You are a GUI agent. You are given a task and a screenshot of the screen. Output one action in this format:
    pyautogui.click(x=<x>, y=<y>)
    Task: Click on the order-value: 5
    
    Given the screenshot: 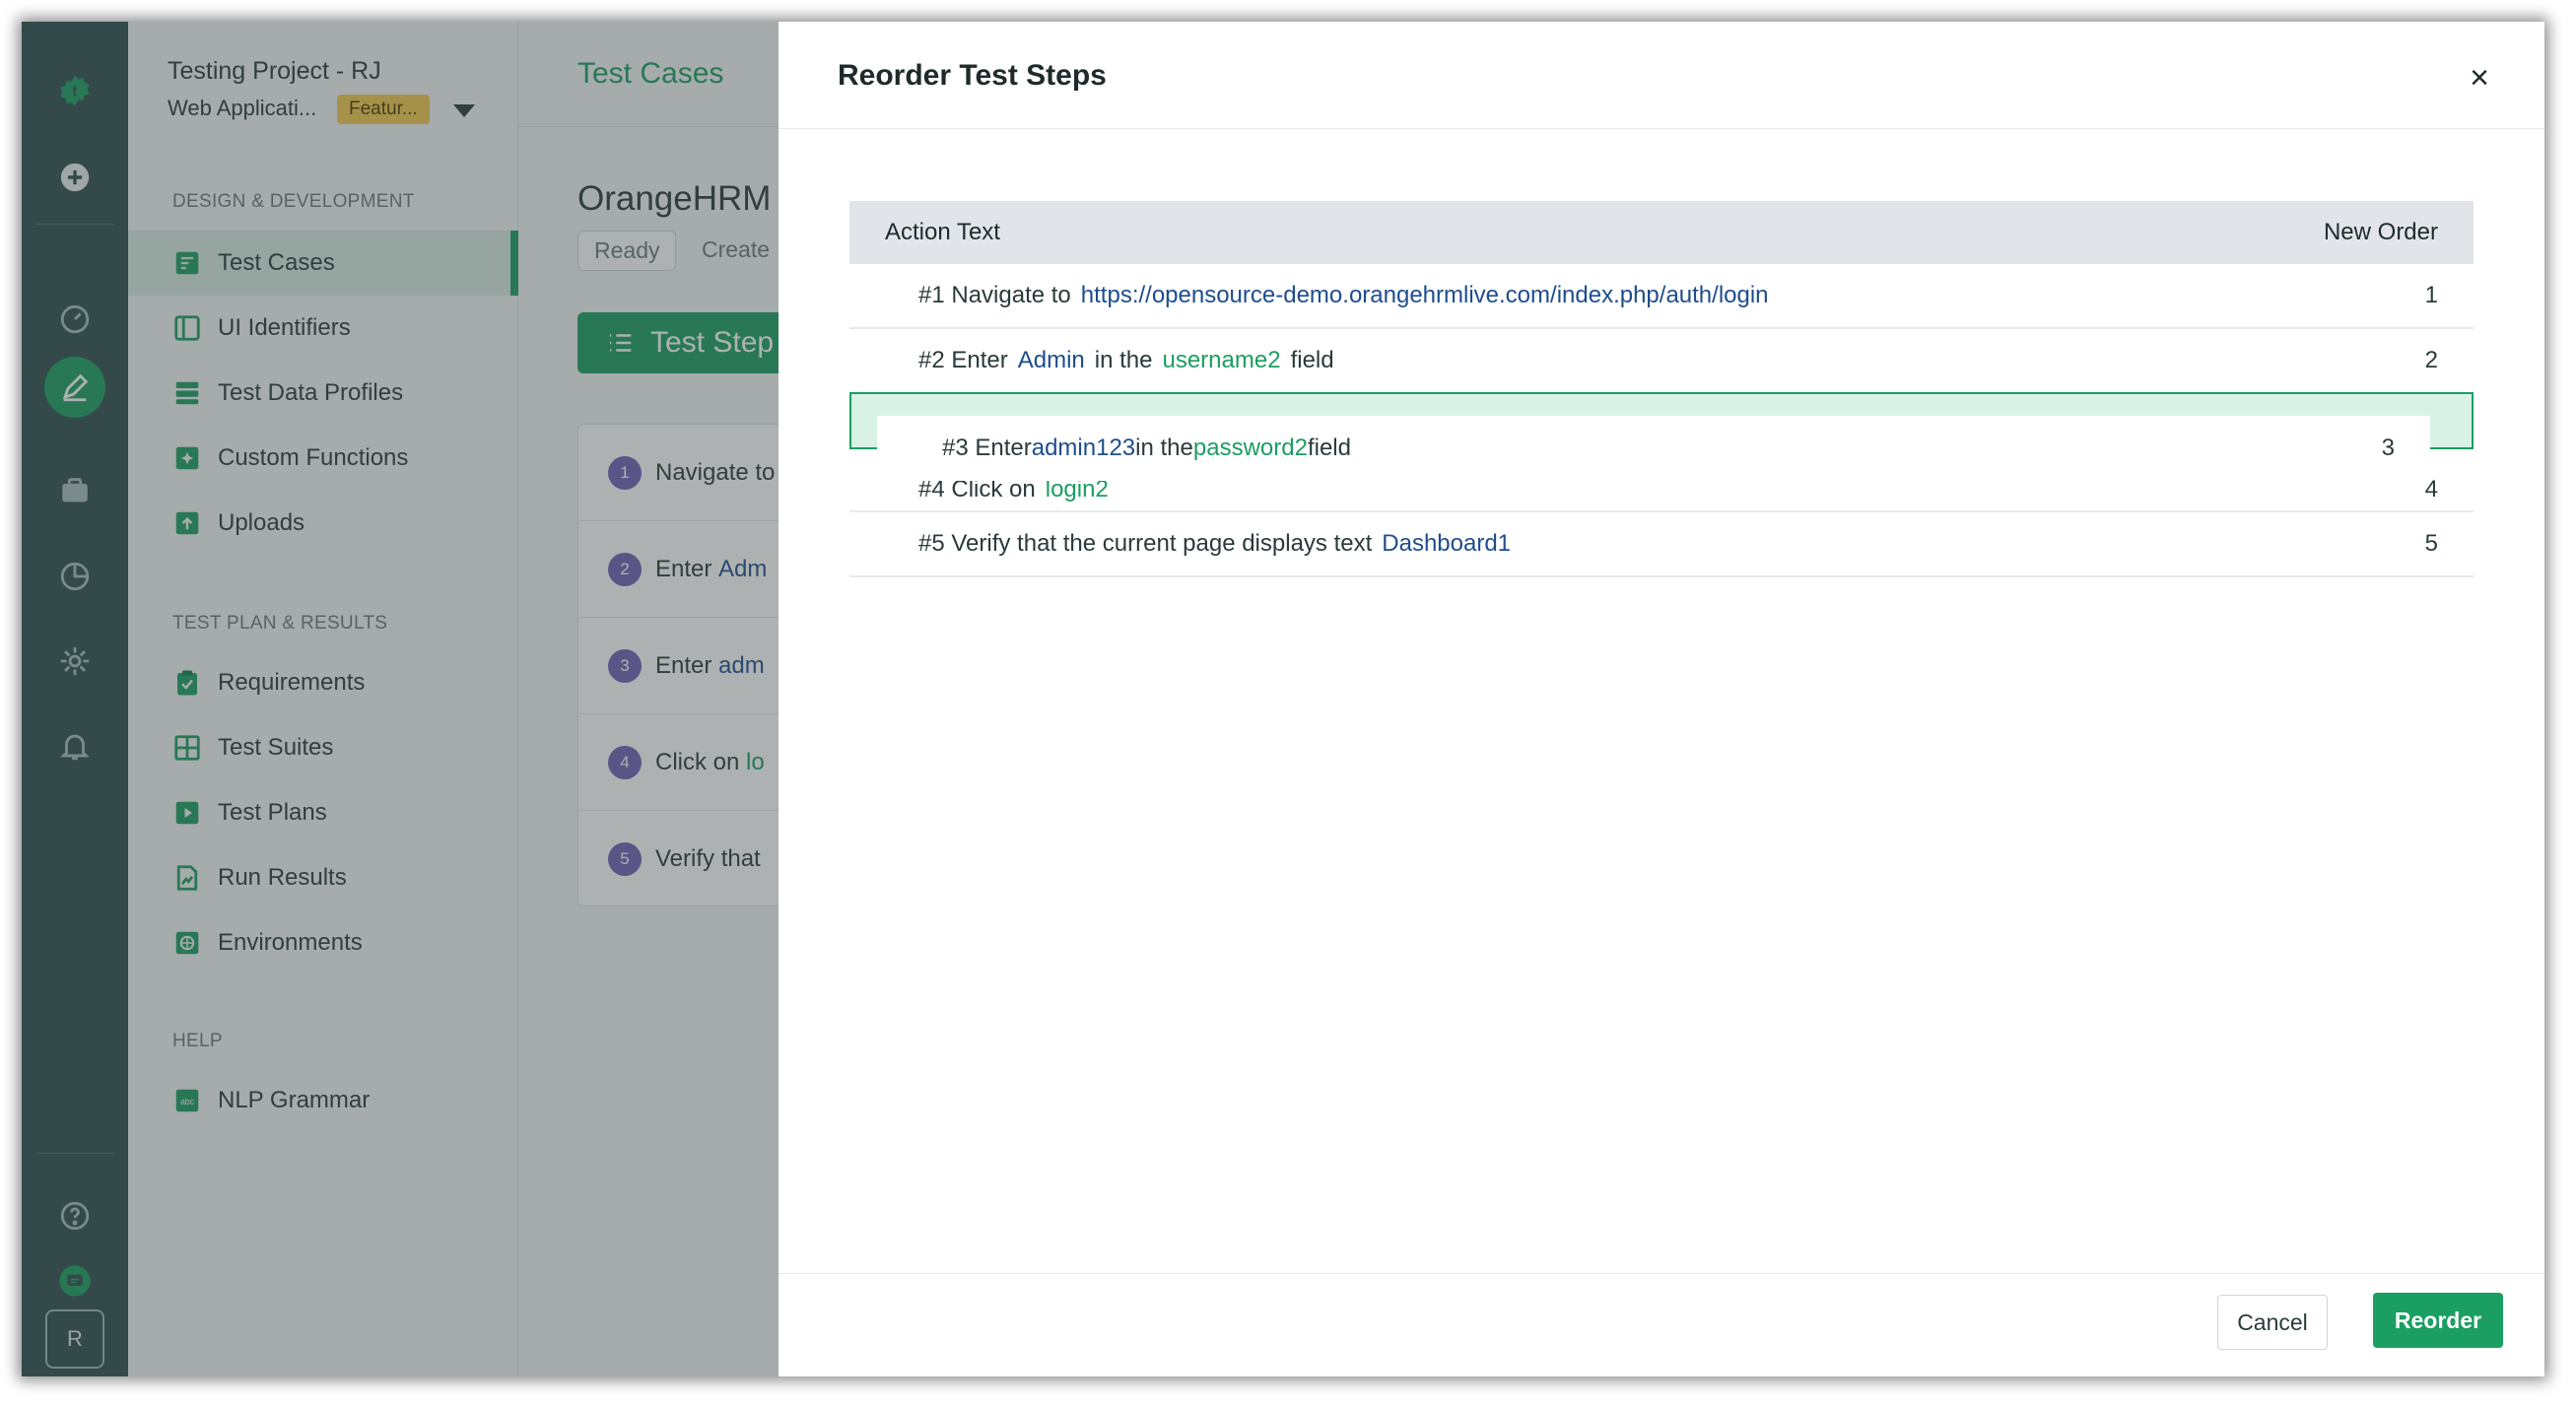 What is the action you would take?
    pyautogui.click(x=2431, y=544)
    